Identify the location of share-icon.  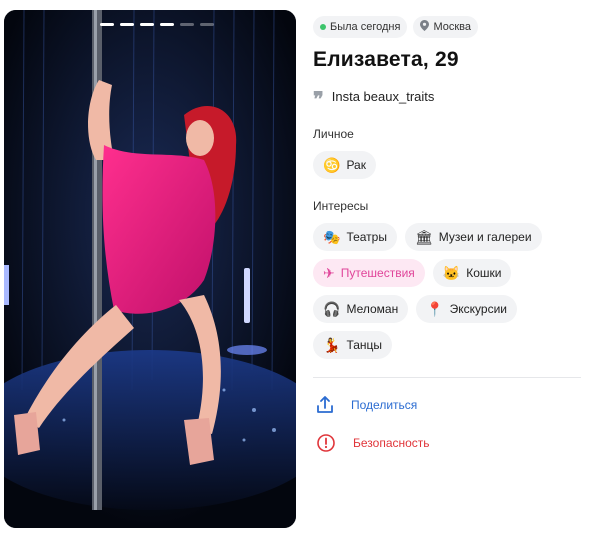
(325, 404).